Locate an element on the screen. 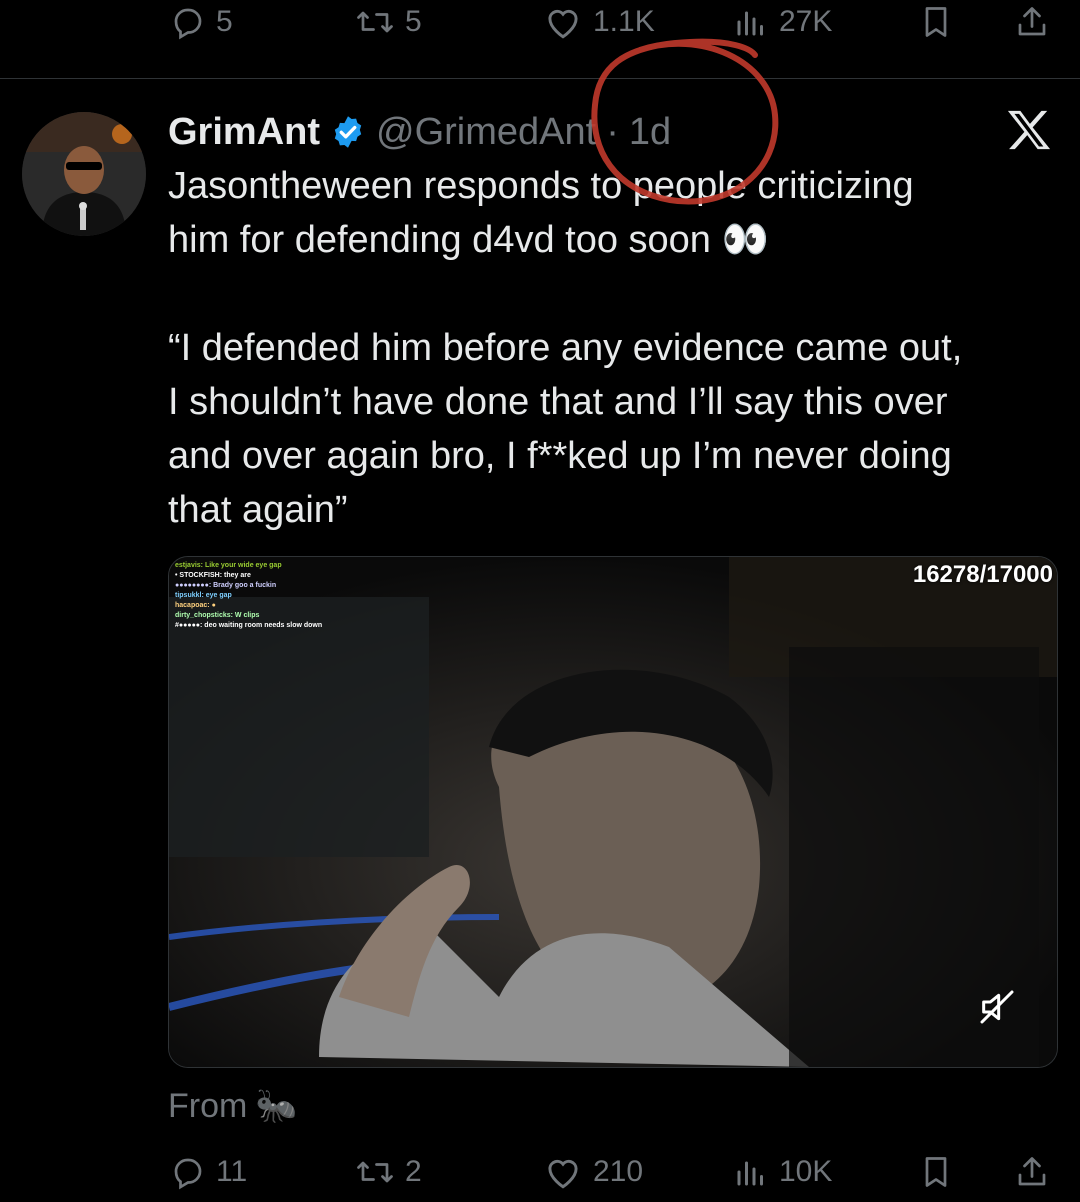  views-button: 27K is located at coordinates (782, 22).